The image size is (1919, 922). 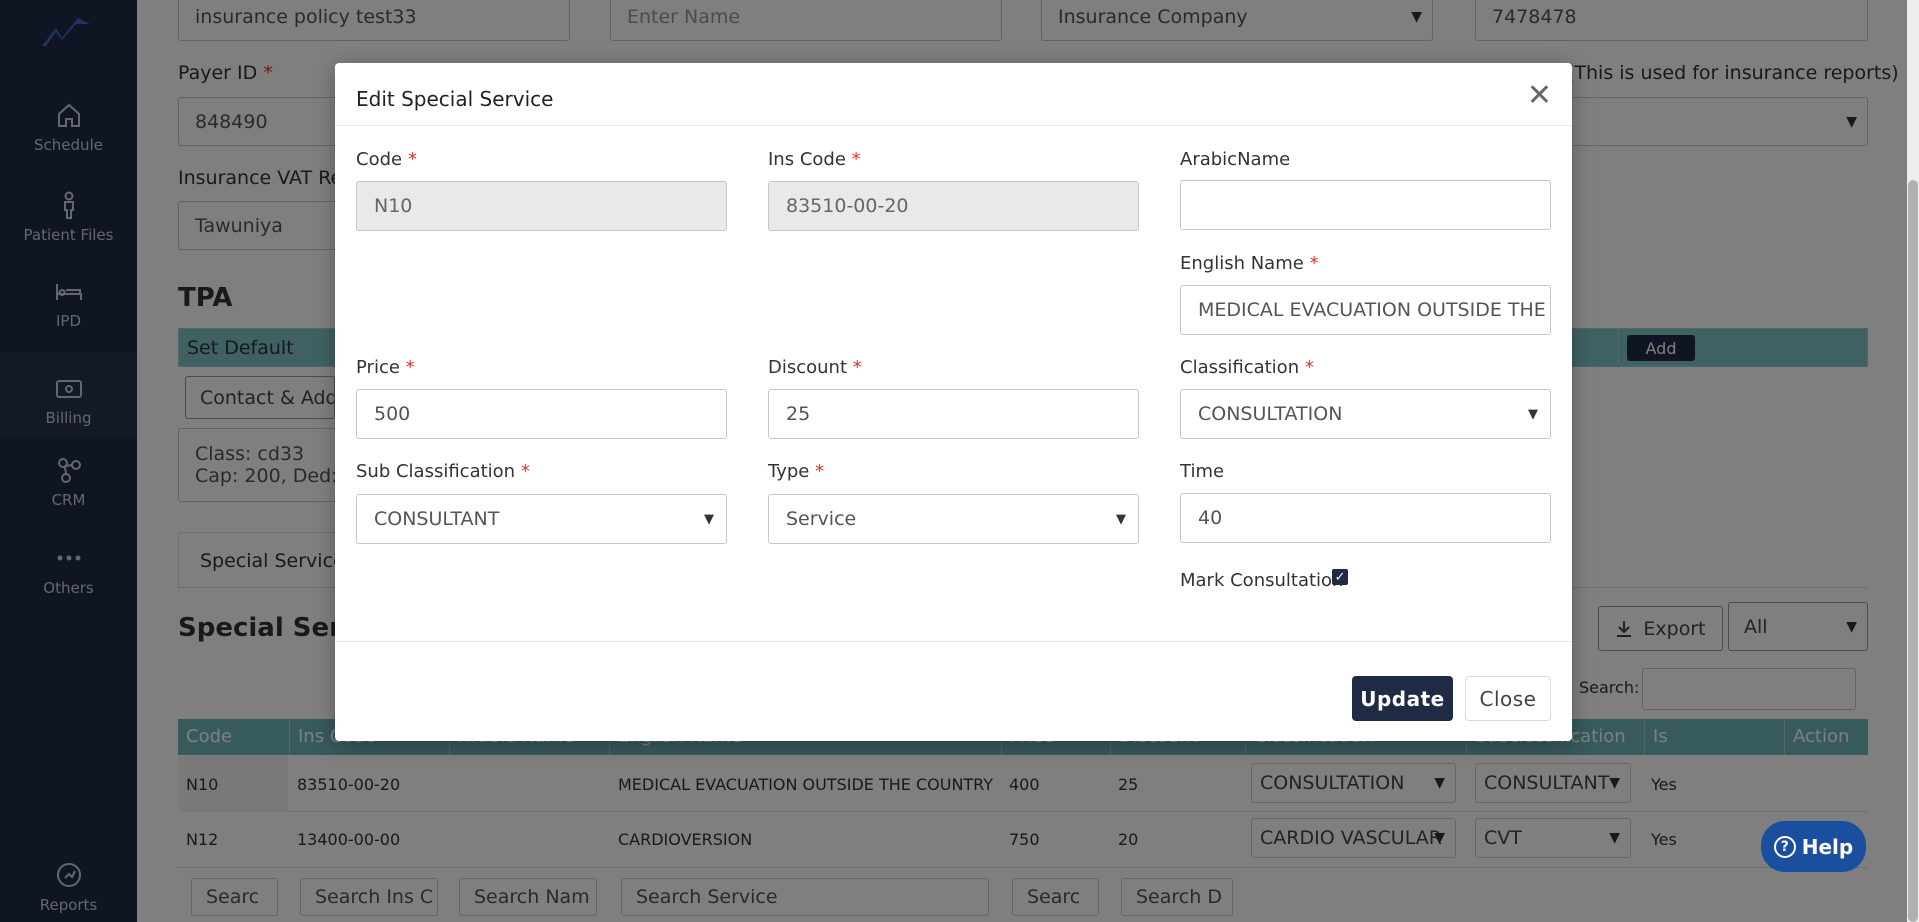 What do you see at coordinates (1827, 846) in the screenshot?
I see `help-label: Help` at bounding box center [1827, 846].